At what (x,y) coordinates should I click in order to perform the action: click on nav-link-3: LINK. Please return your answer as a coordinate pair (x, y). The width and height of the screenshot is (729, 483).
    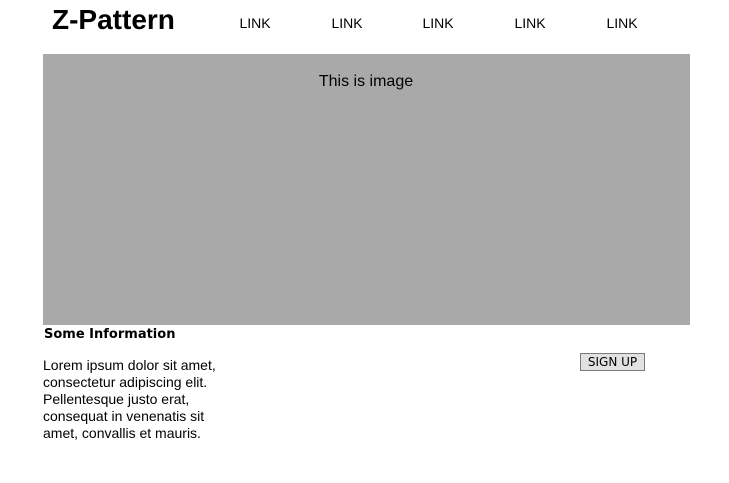
    Looking at the image, I should click on (438, 23).